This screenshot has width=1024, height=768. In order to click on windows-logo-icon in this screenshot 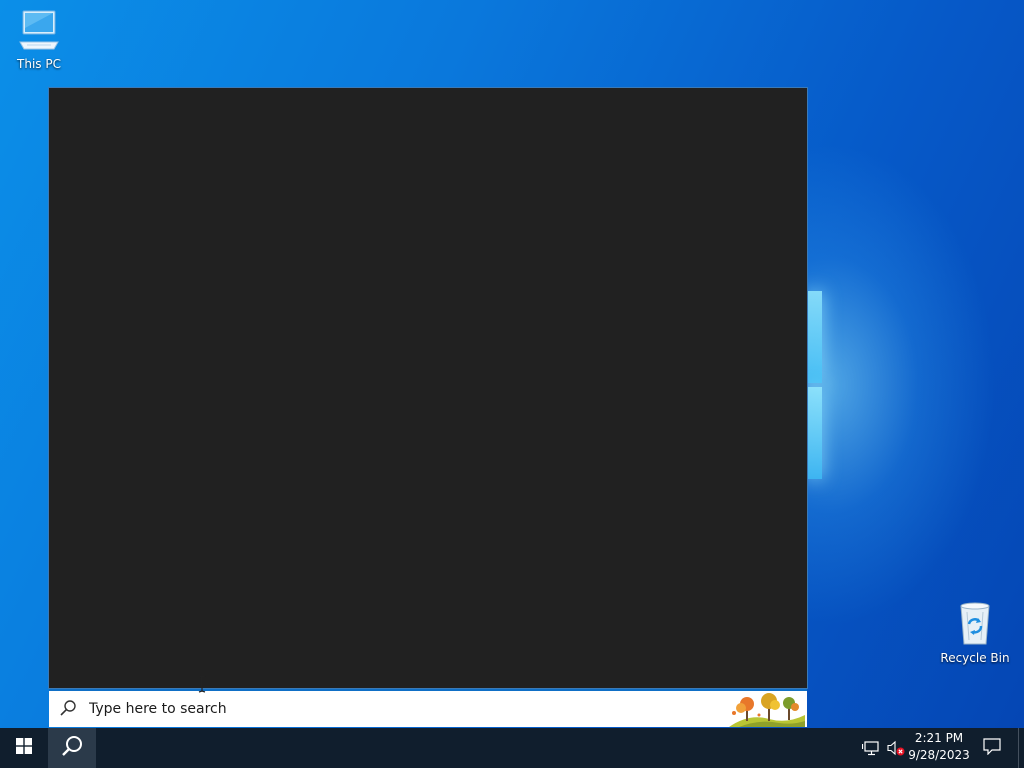, I will do `click(24, 748)`.